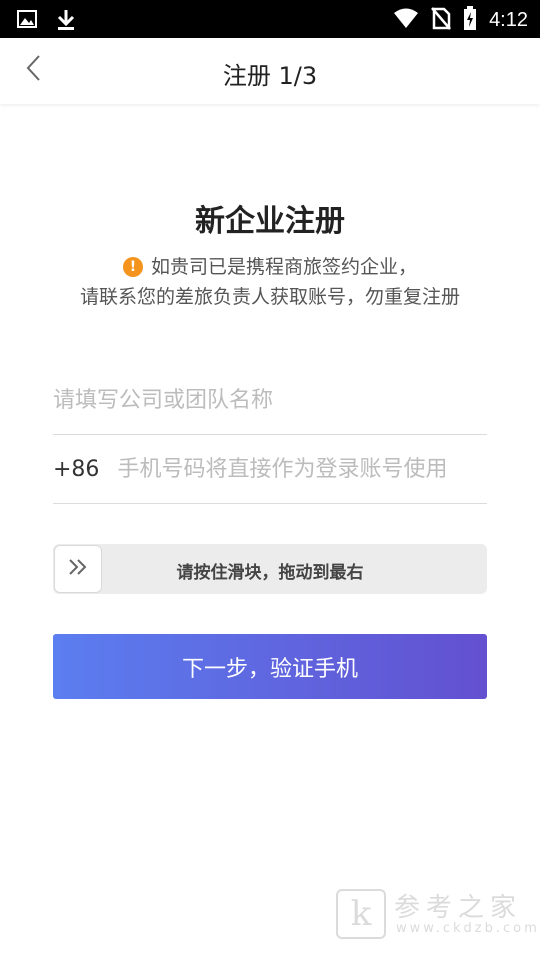 The width and height of the screenshot is (540, 960). Describe the element at coordinates (270, 573) in the screenshot. I see `slide-verify-text: 请按住滑块，拖动到最右` at that location.